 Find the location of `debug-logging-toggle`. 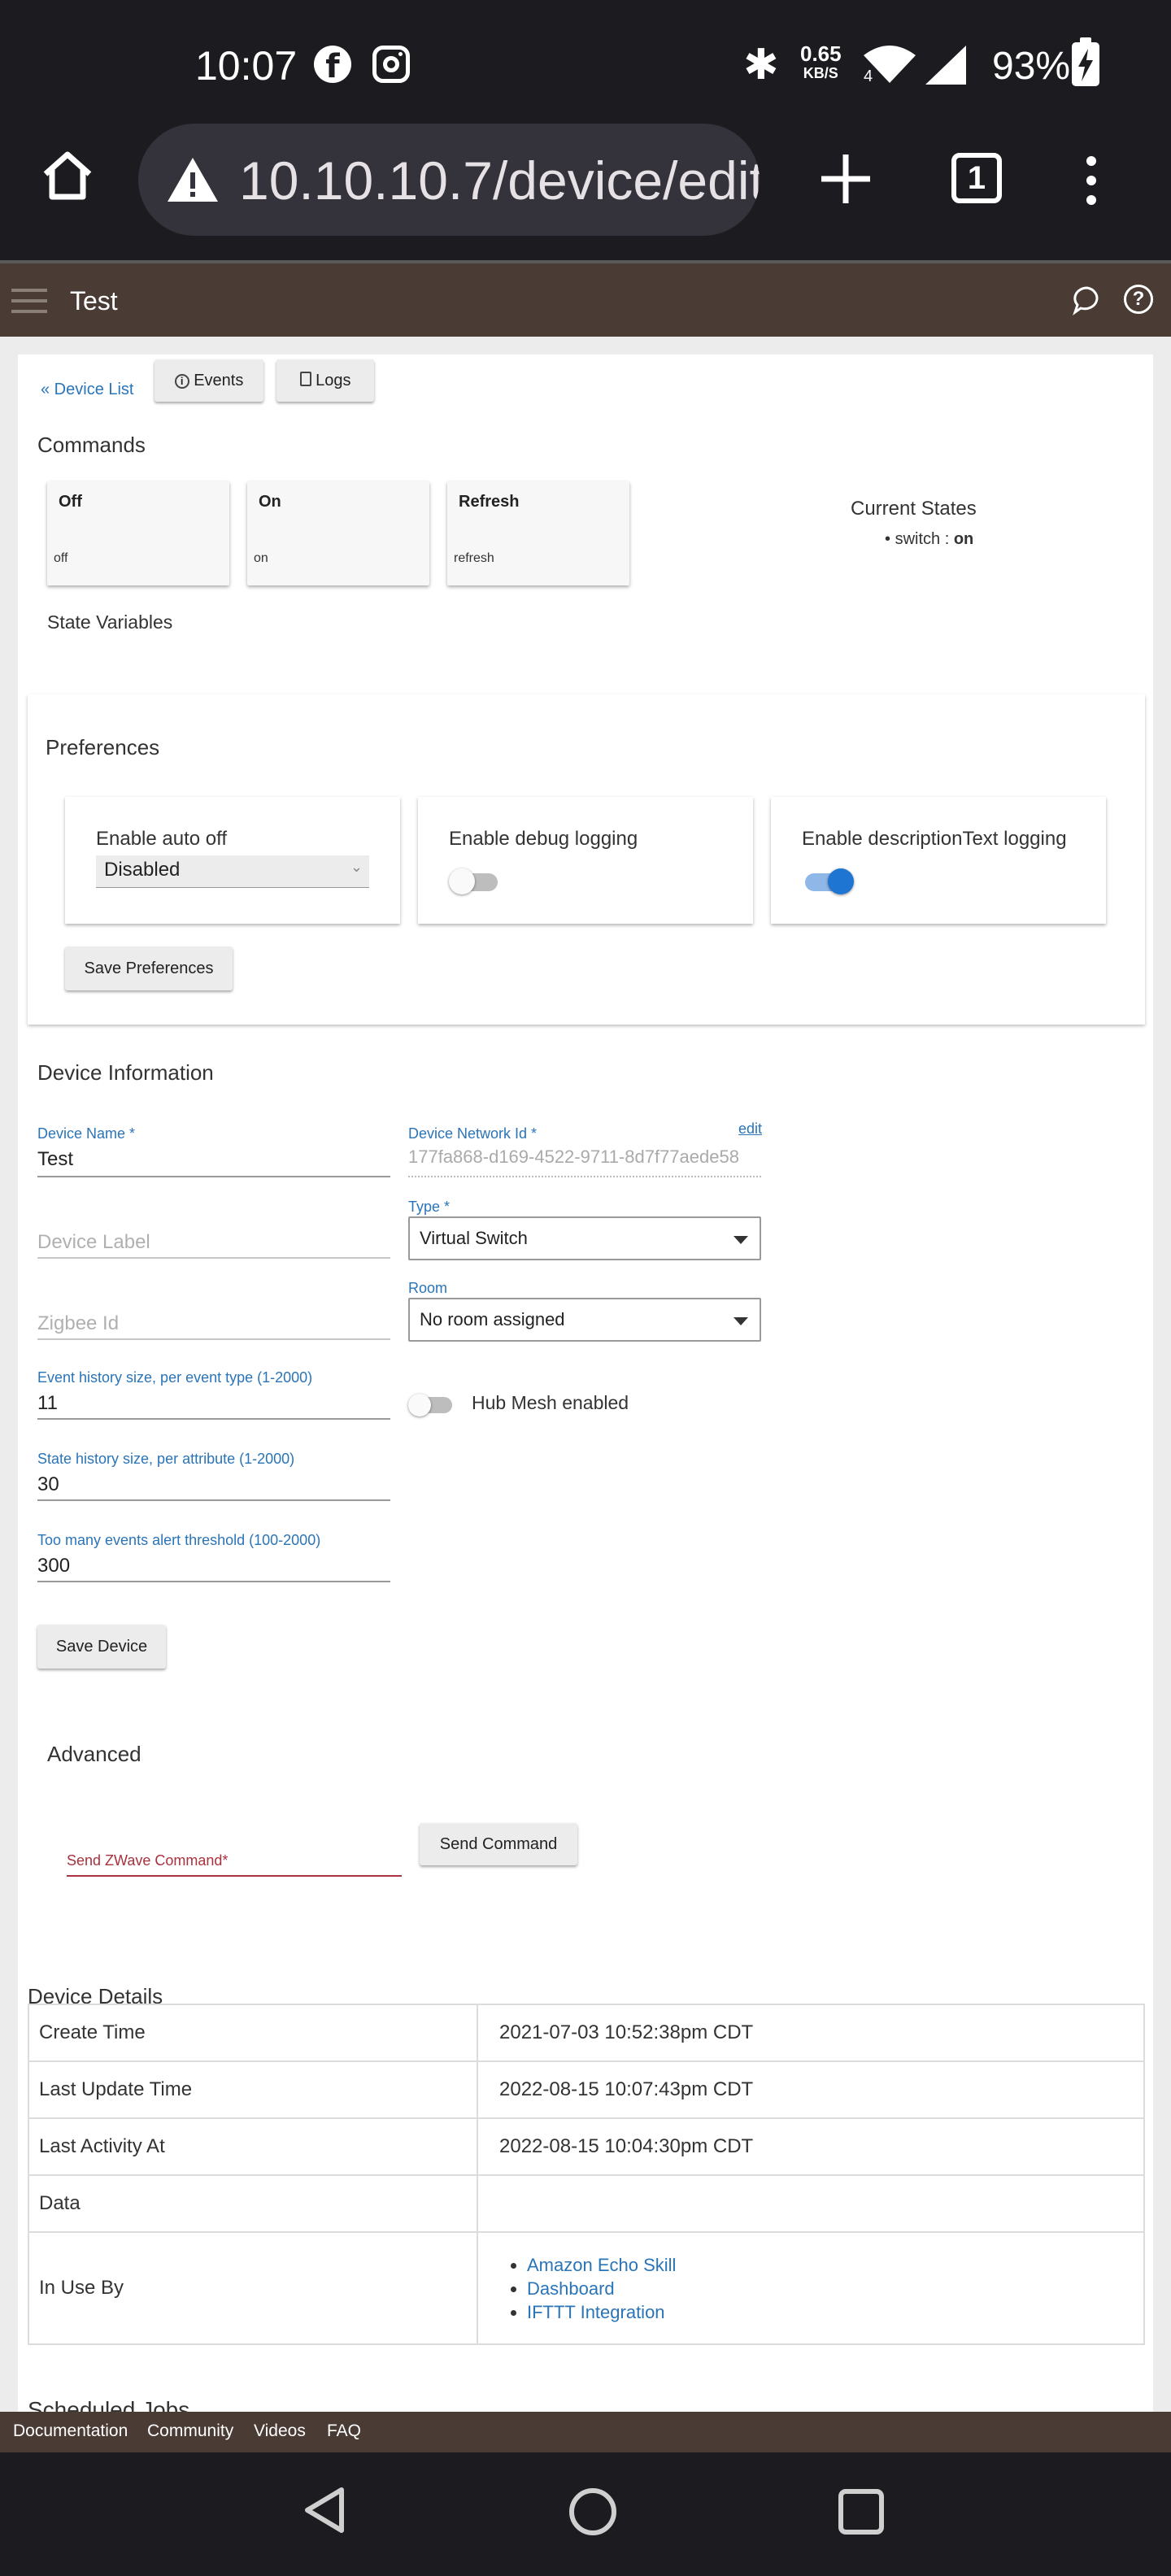

debug-logging-toggle is located at coordinates (473, 881).